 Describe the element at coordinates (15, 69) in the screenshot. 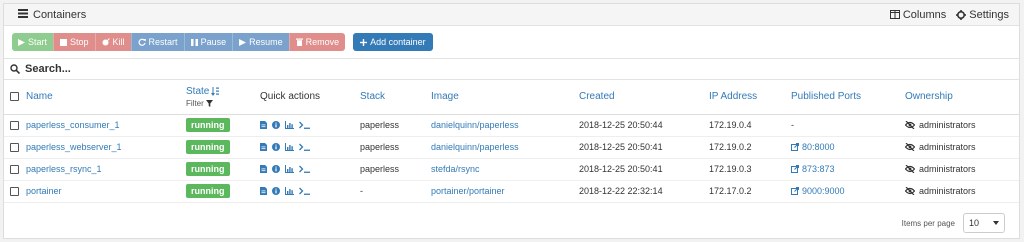

I see `search-icon` at that location.